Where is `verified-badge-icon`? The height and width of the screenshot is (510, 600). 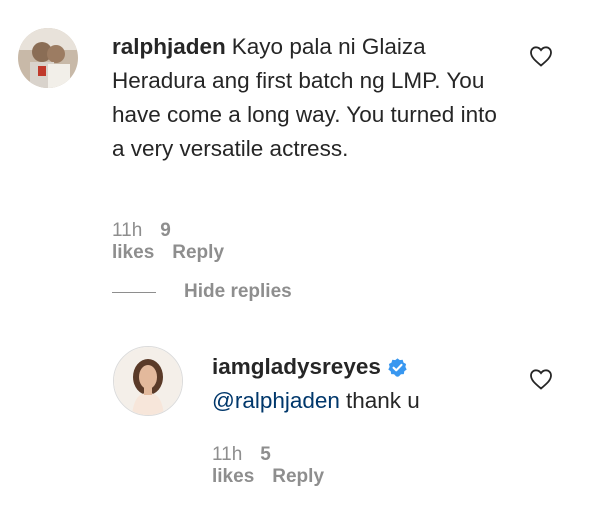 verified-badge-icon is located at coordinates (397, 367).